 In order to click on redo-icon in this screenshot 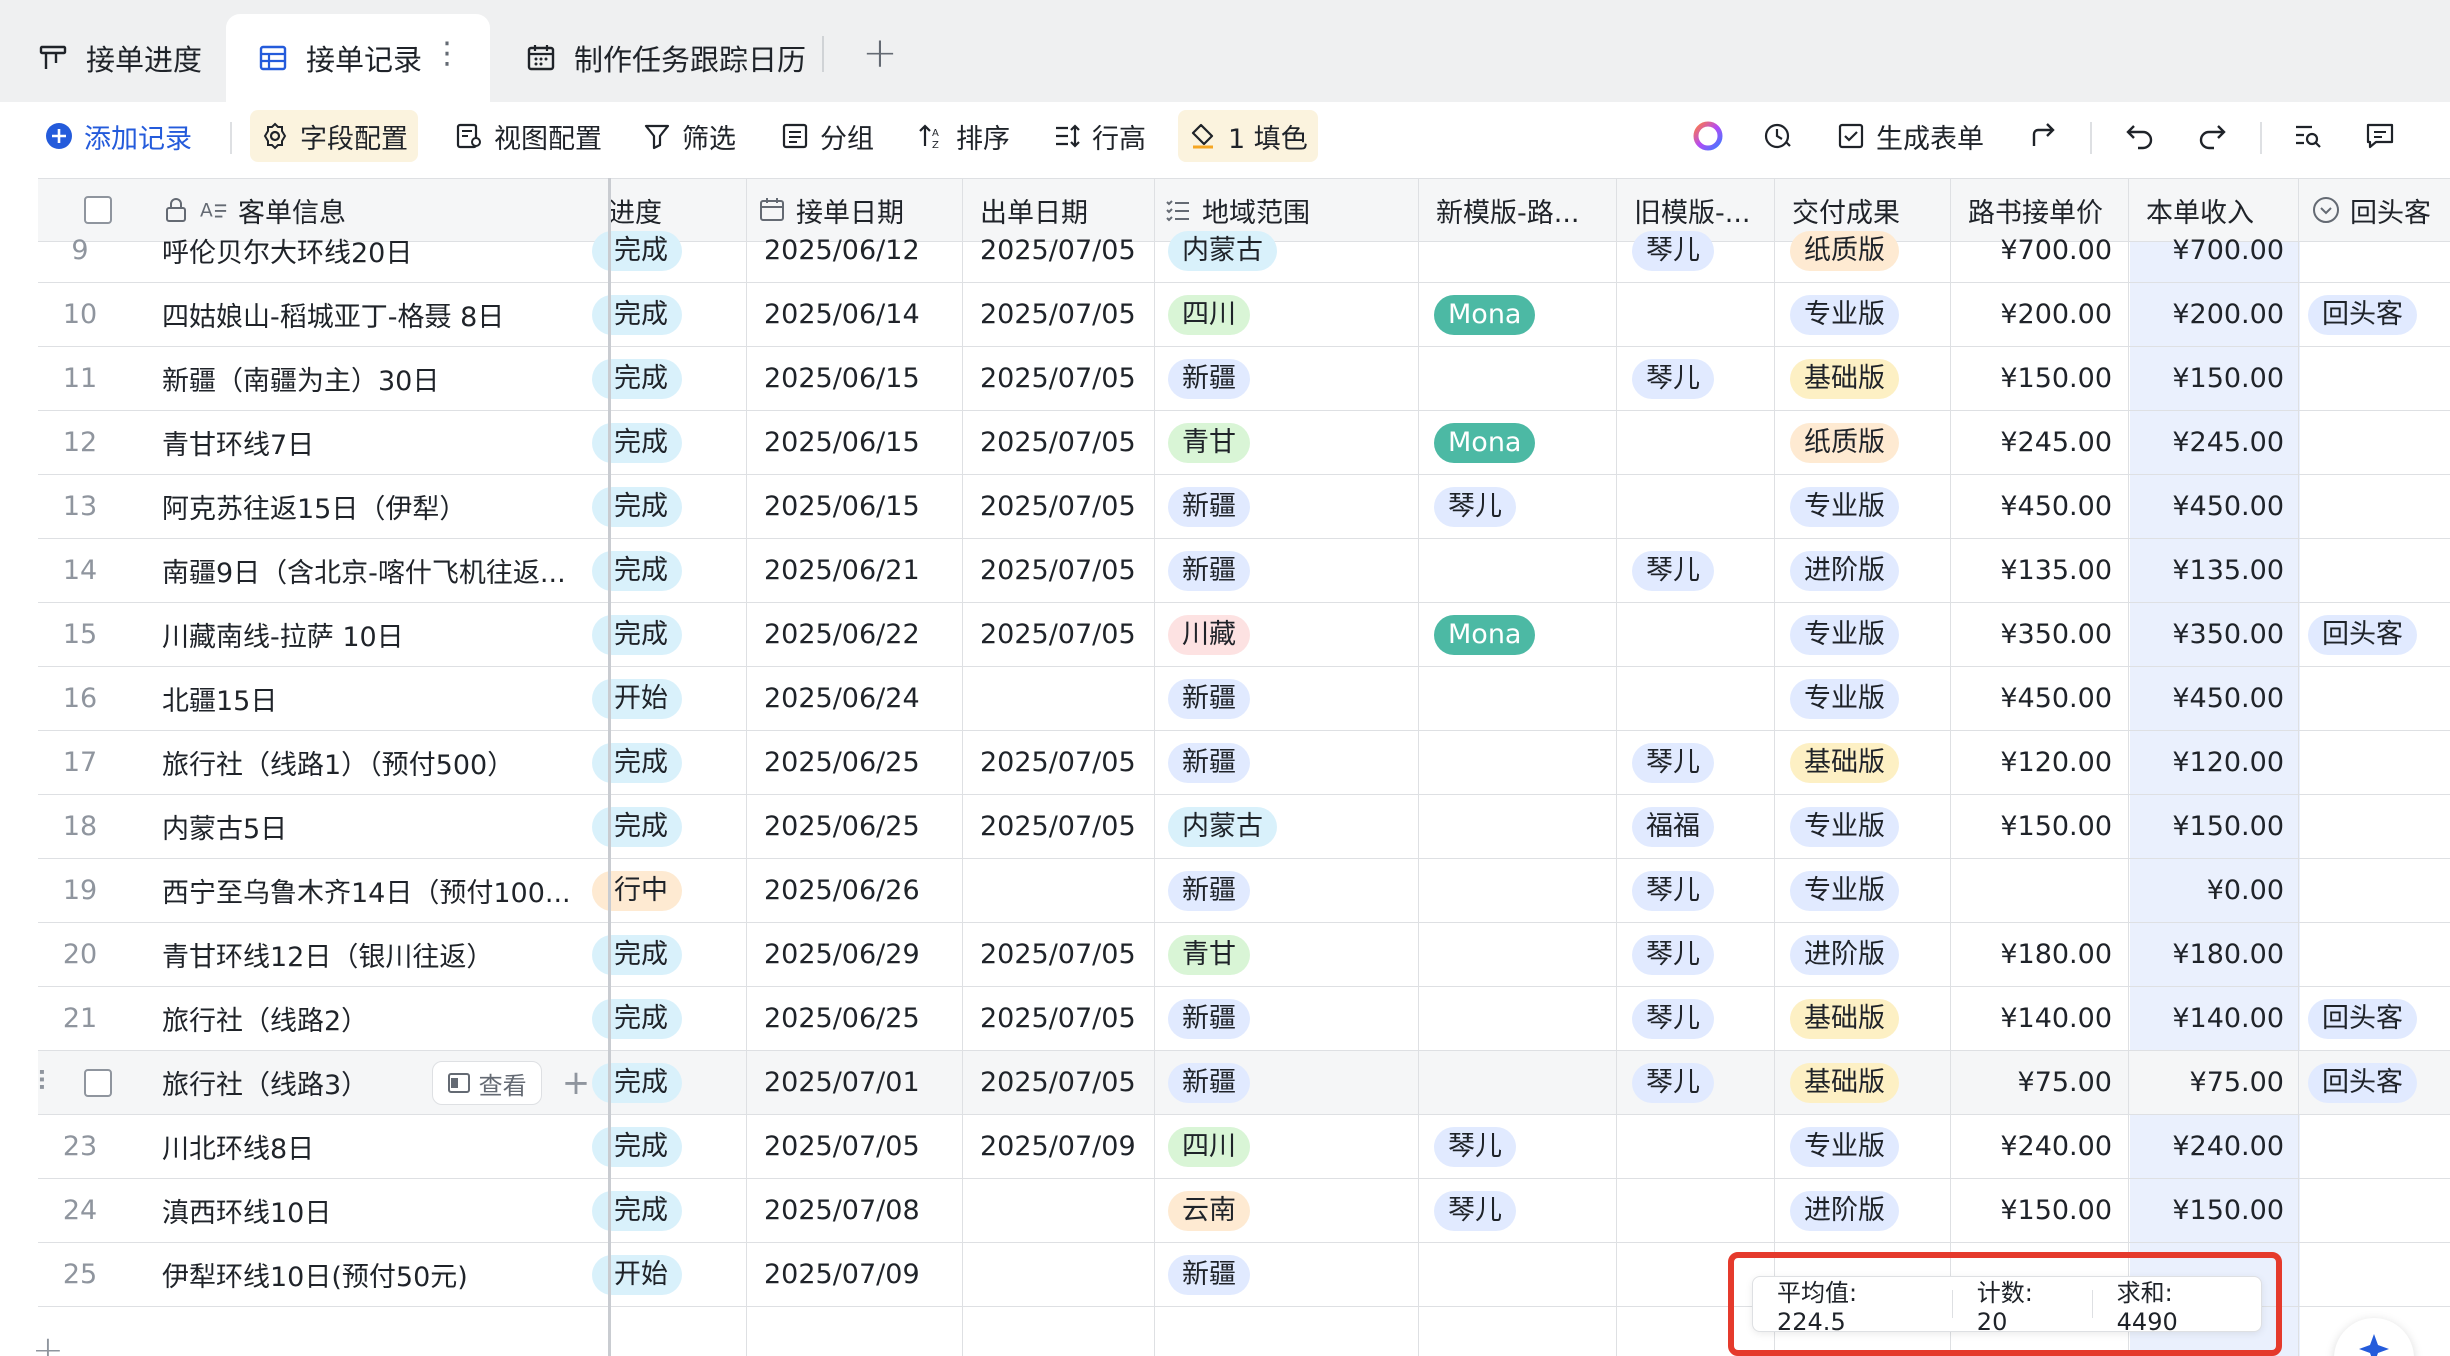, I will do `click(2212, 136)`.